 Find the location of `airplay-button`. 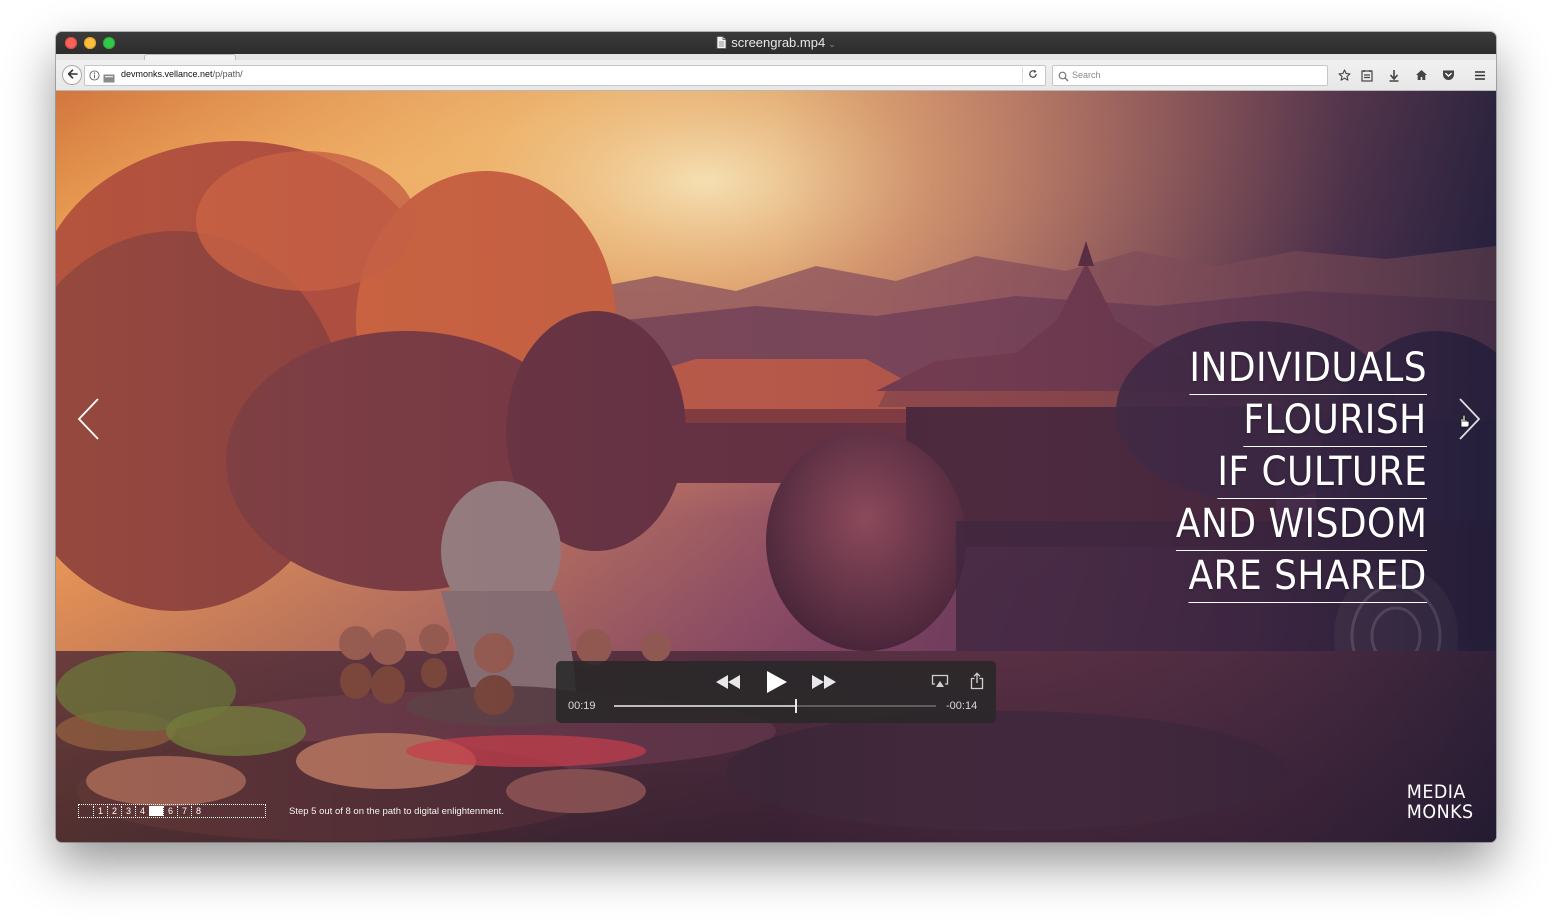

airplay-button is located at coordinates (940, 683).